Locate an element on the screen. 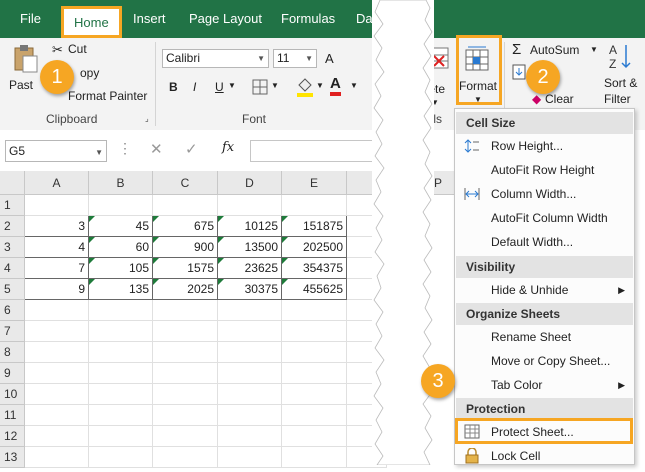 The width and height of the screenshot is (645, 472). table-cell: 105 is located at coordinates (121, 268).